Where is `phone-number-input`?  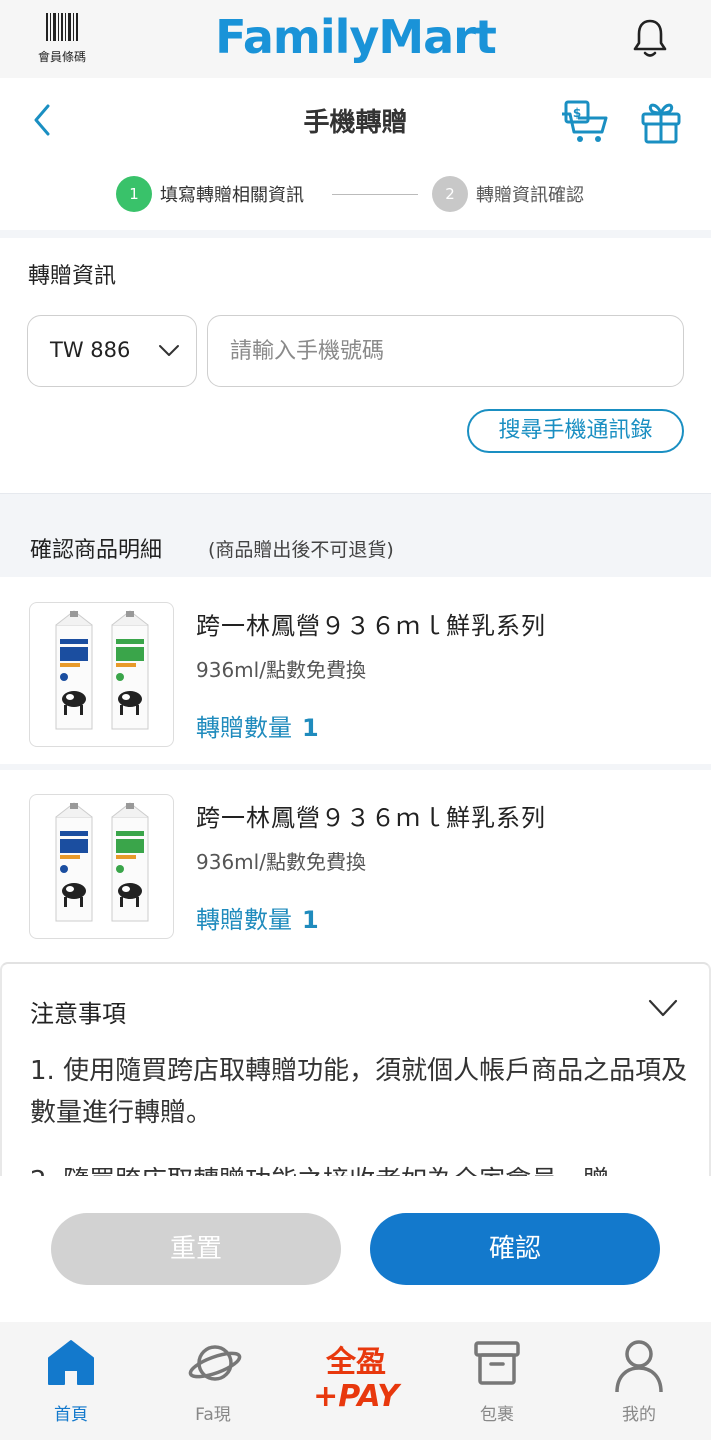
phone-number-input is located at coordinates (445, 351).